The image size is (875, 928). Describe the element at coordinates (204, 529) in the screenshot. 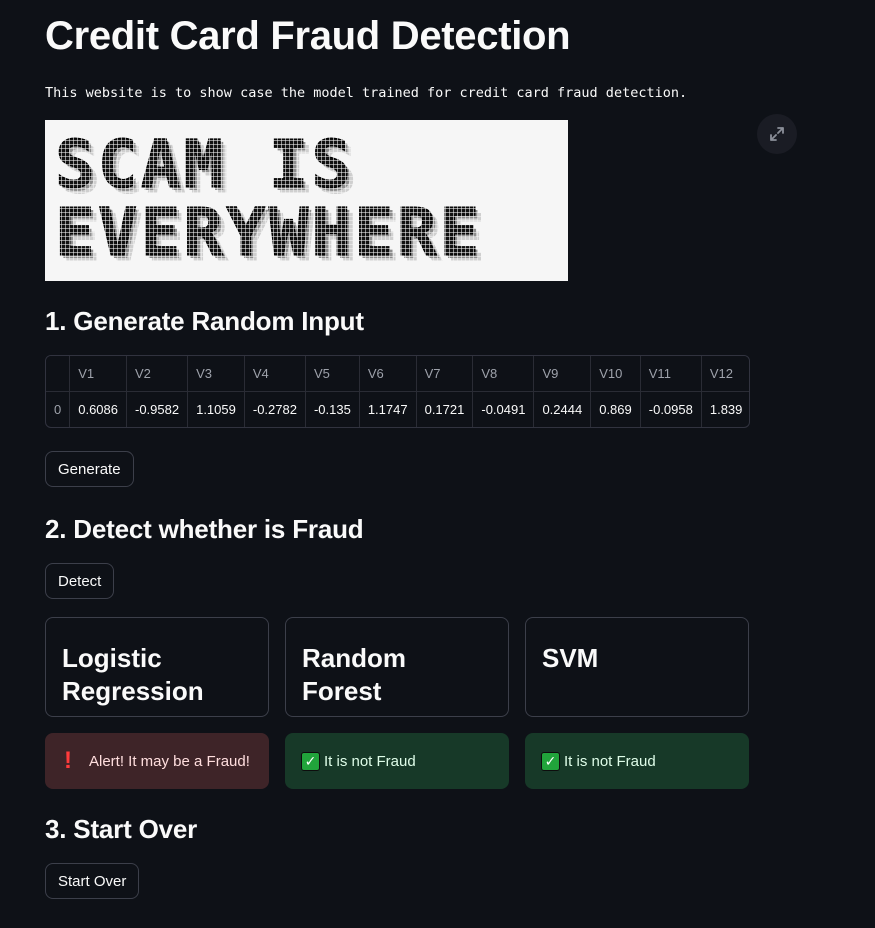

I see `section-heading-detect: 2. Detect whether is Fraud` at that location.